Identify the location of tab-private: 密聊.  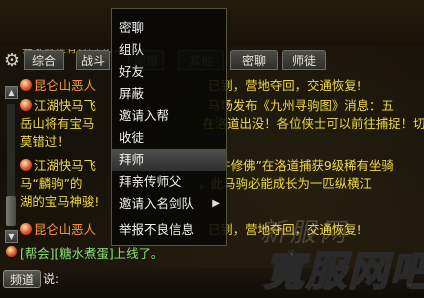
(254, 60).